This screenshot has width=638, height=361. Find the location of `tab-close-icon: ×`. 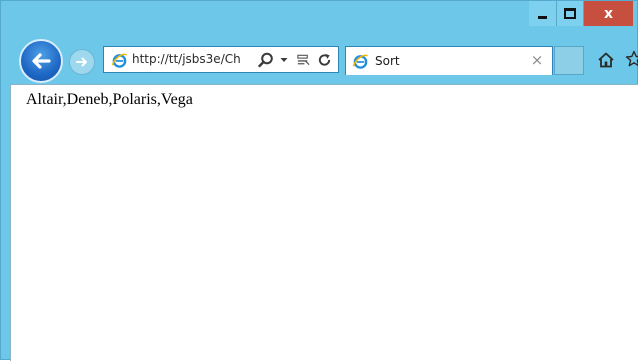

tab-close-icon: × is located at coordinates (537, 60).